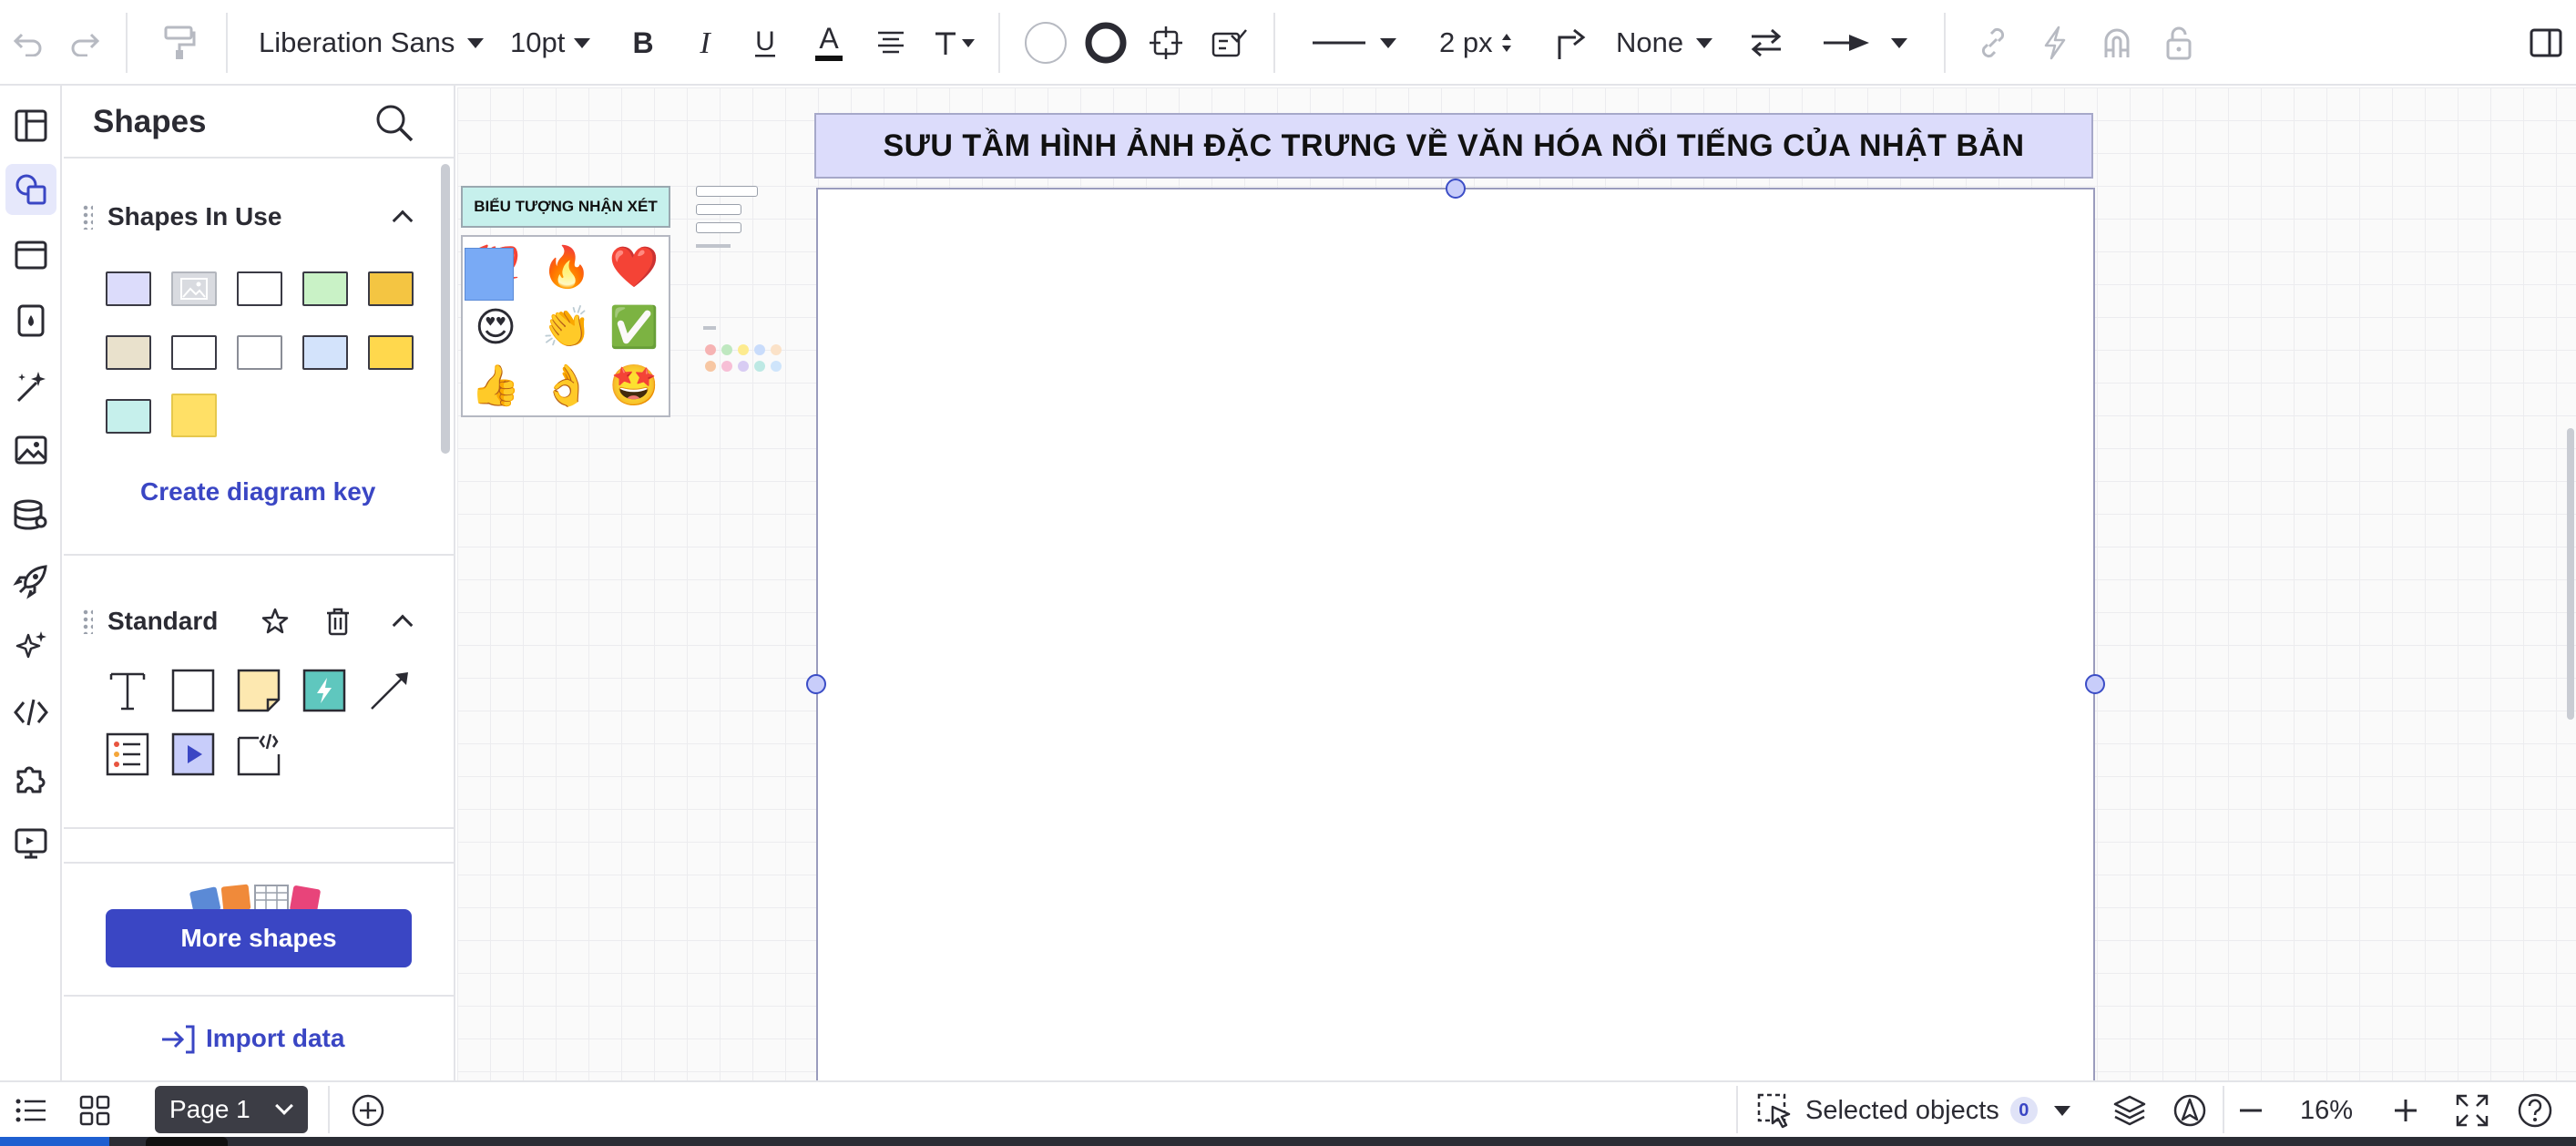 The width and height of the screenshot is (2576, 1146). Describe the element at coordinates (2130, 1110) in the screenshot. I see `layers-icon` at that location.